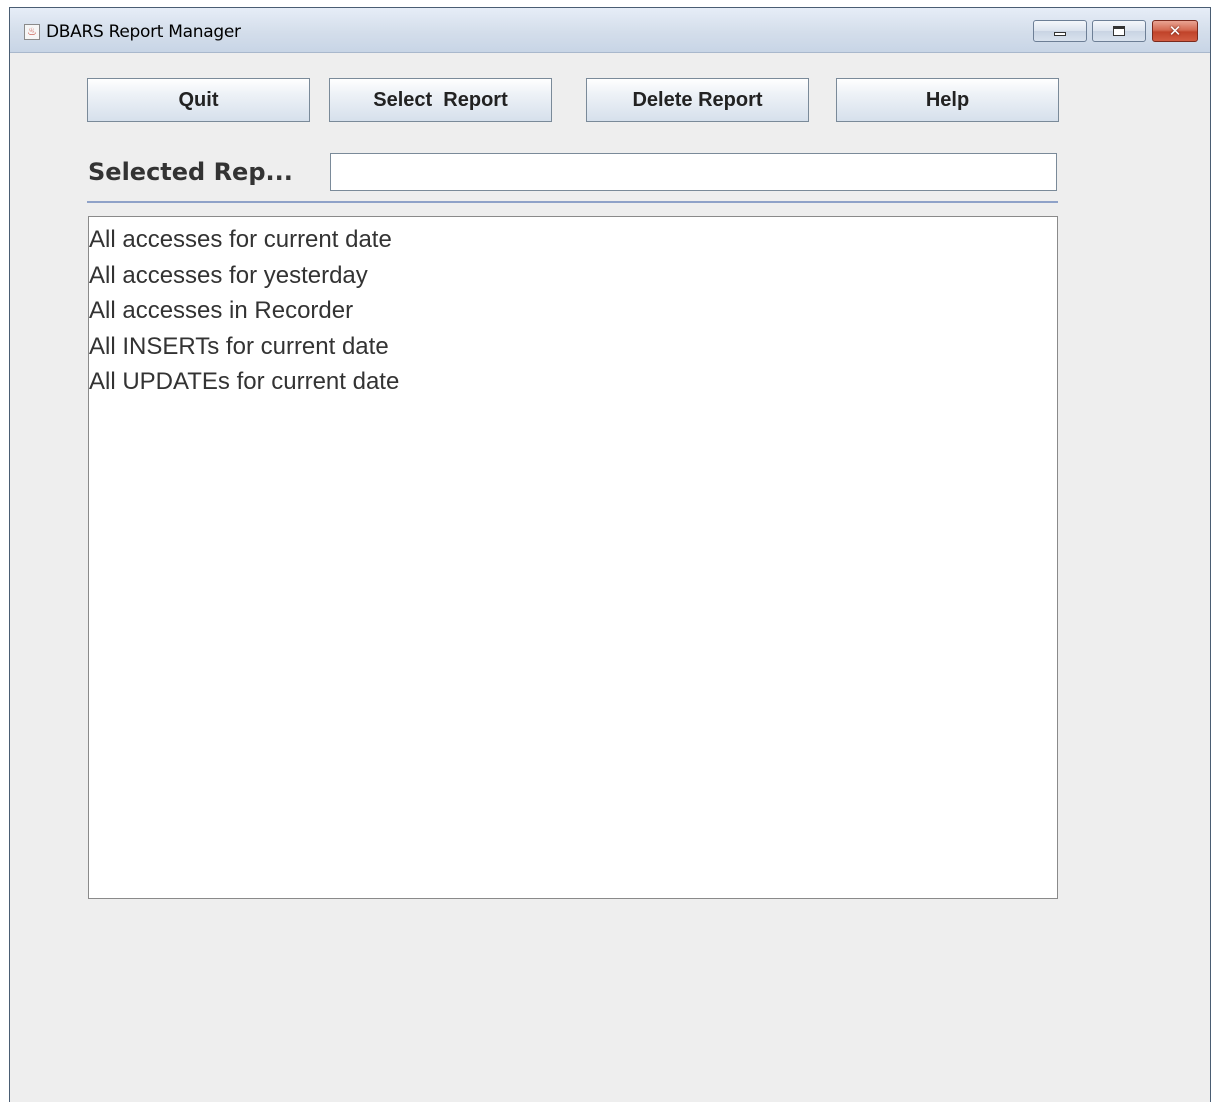 The image size is (1219, 1102). What do you see at coordinates (947, 100) in the screenshot?
I see `help-button: Help` at bounding box center [947, 100].